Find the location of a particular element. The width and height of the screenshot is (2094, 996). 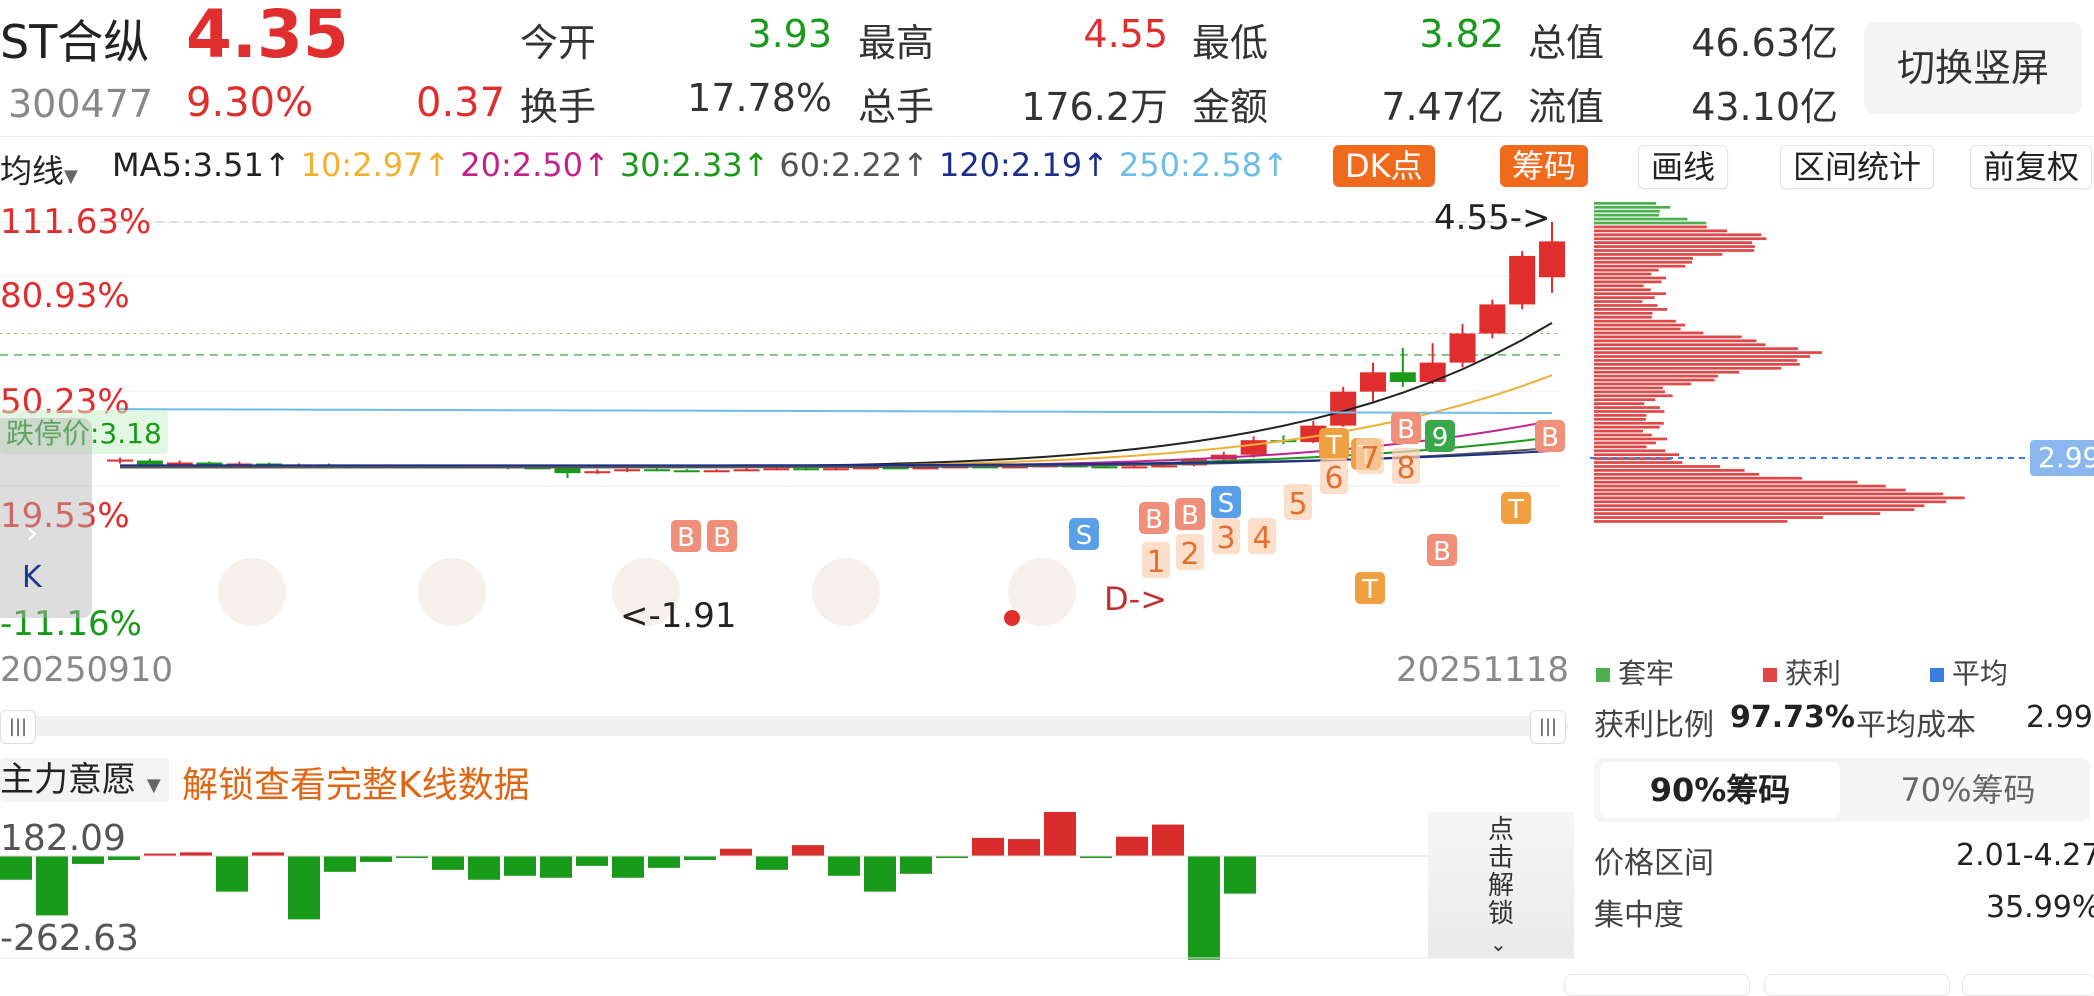

stat-value: 43.10亿 is located at coordinates (1764, 107).